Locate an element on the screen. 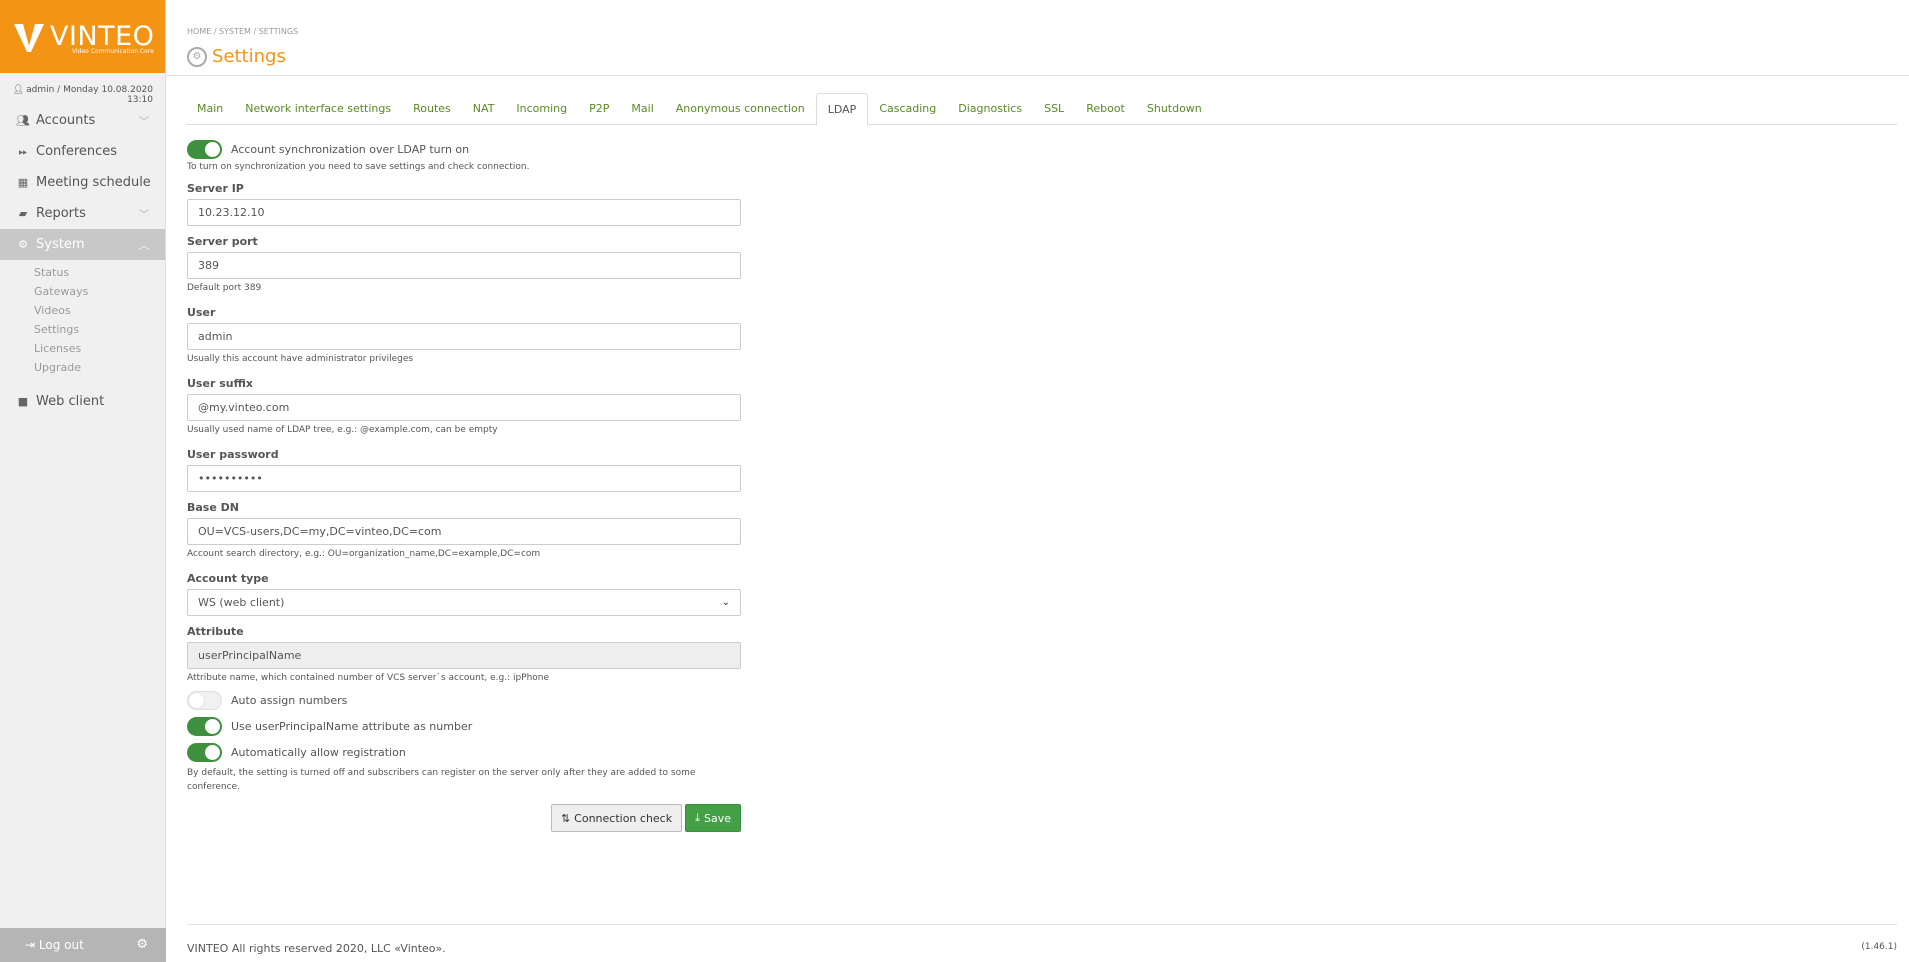 The image size is (1909, 962). auto-assign-toggle is located at coordinates (204, 700).